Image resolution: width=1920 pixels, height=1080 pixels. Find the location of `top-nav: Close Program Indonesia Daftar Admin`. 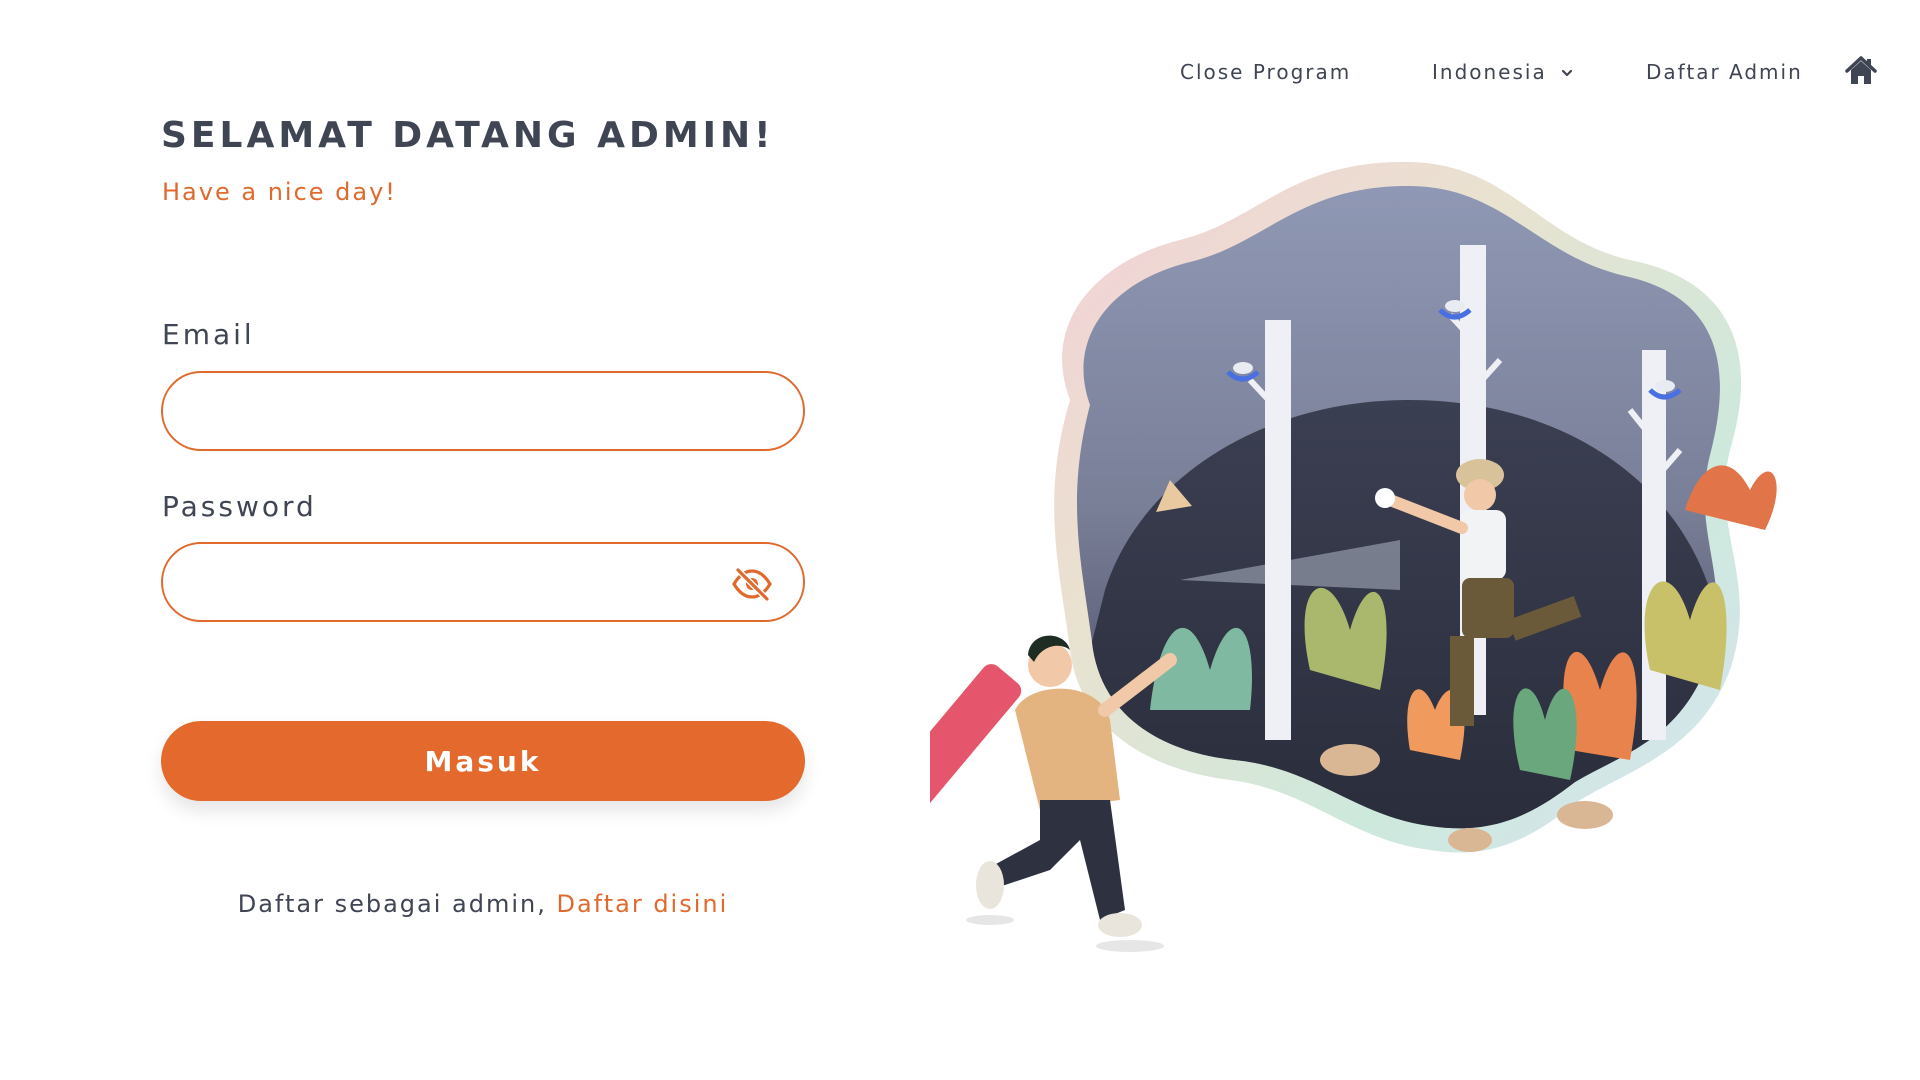

top-nav: Close Program Indonesia Daftar Admin is located at coordinates (960, 73).